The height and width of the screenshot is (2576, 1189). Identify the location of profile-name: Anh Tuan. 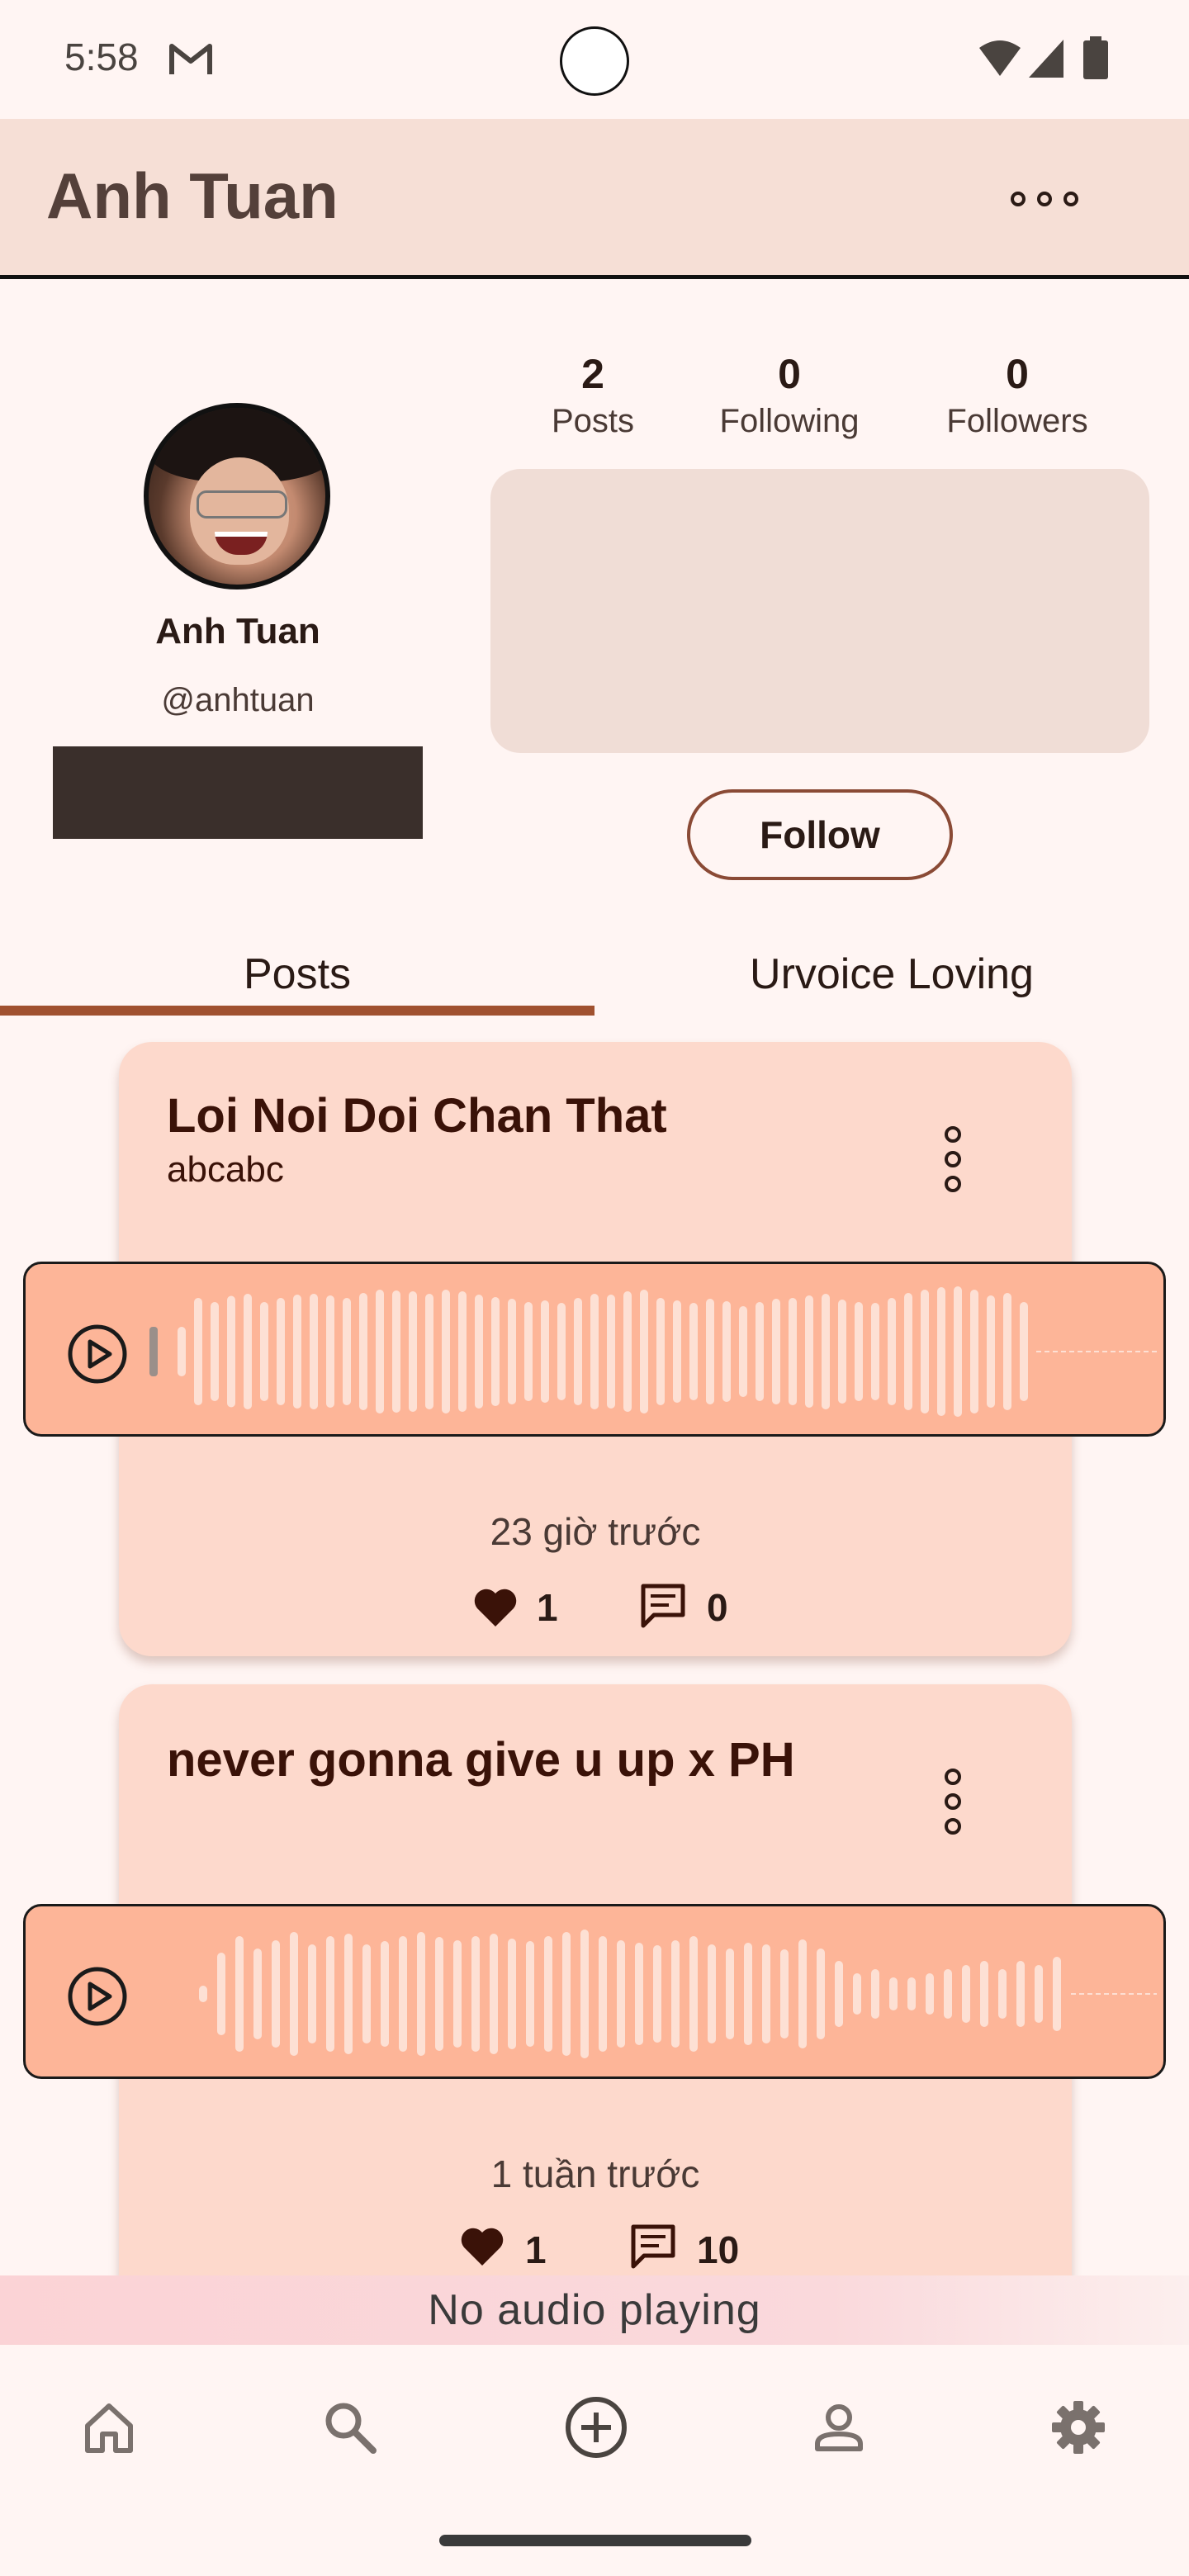
(237, 631).